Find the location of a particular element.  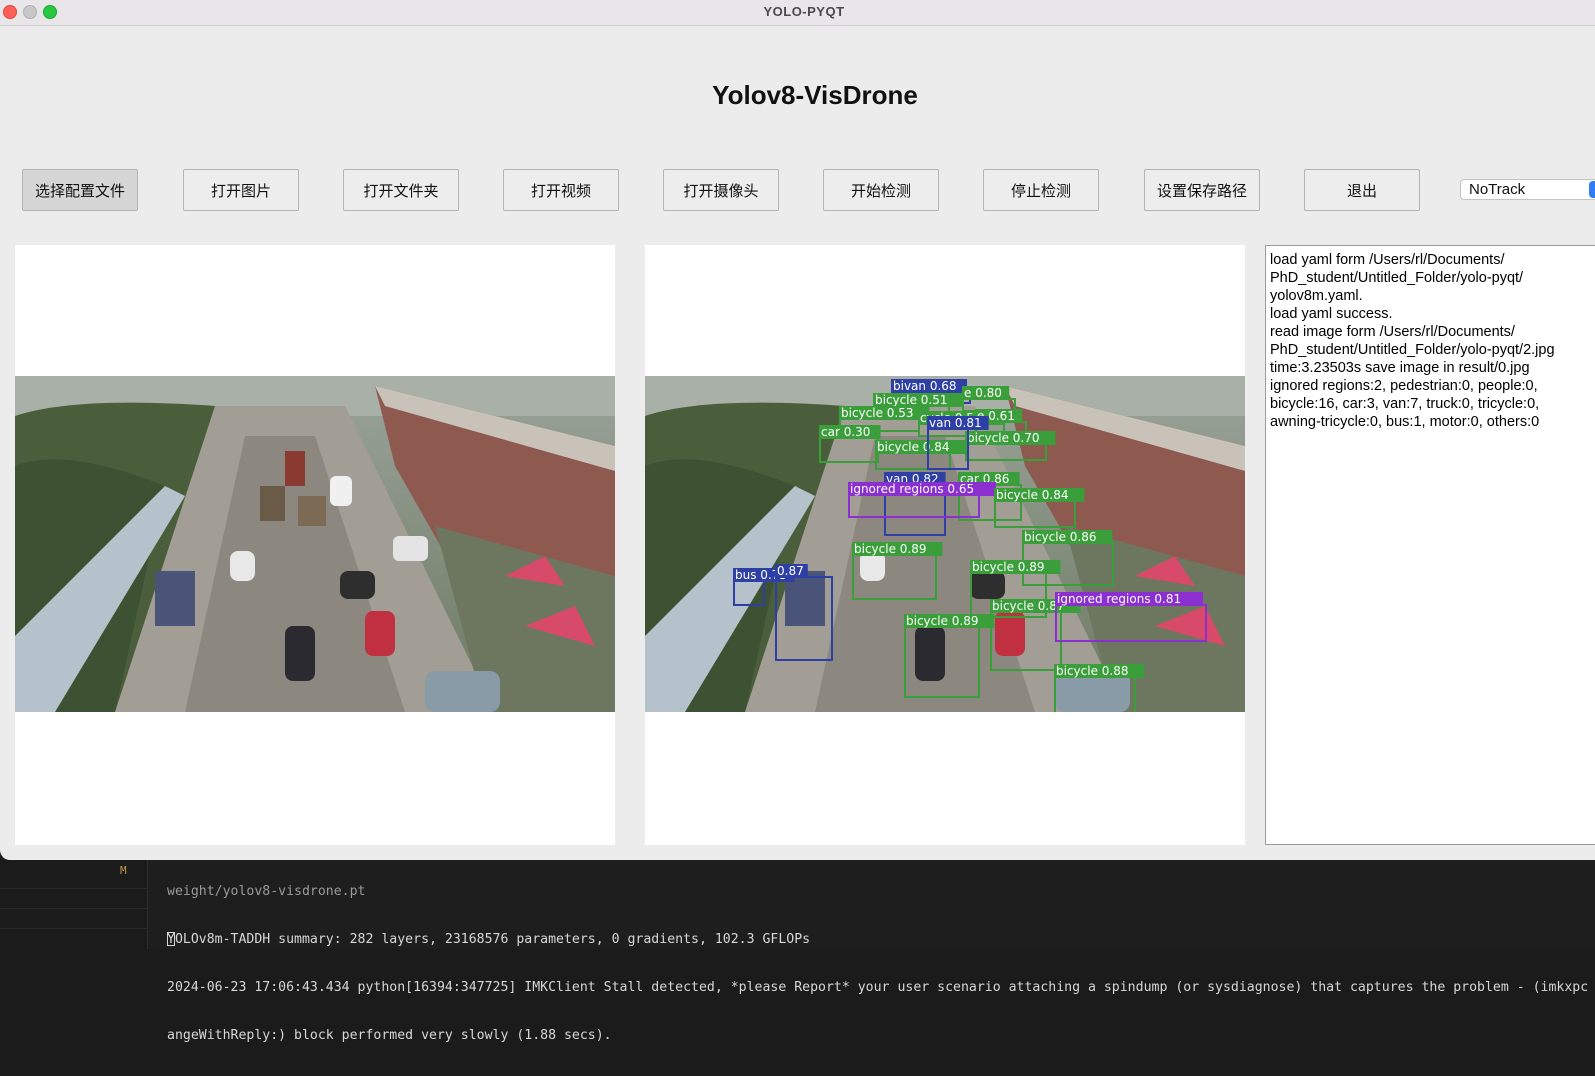

track-mode-value: NoTrack is located at coordinates (1497, 189).